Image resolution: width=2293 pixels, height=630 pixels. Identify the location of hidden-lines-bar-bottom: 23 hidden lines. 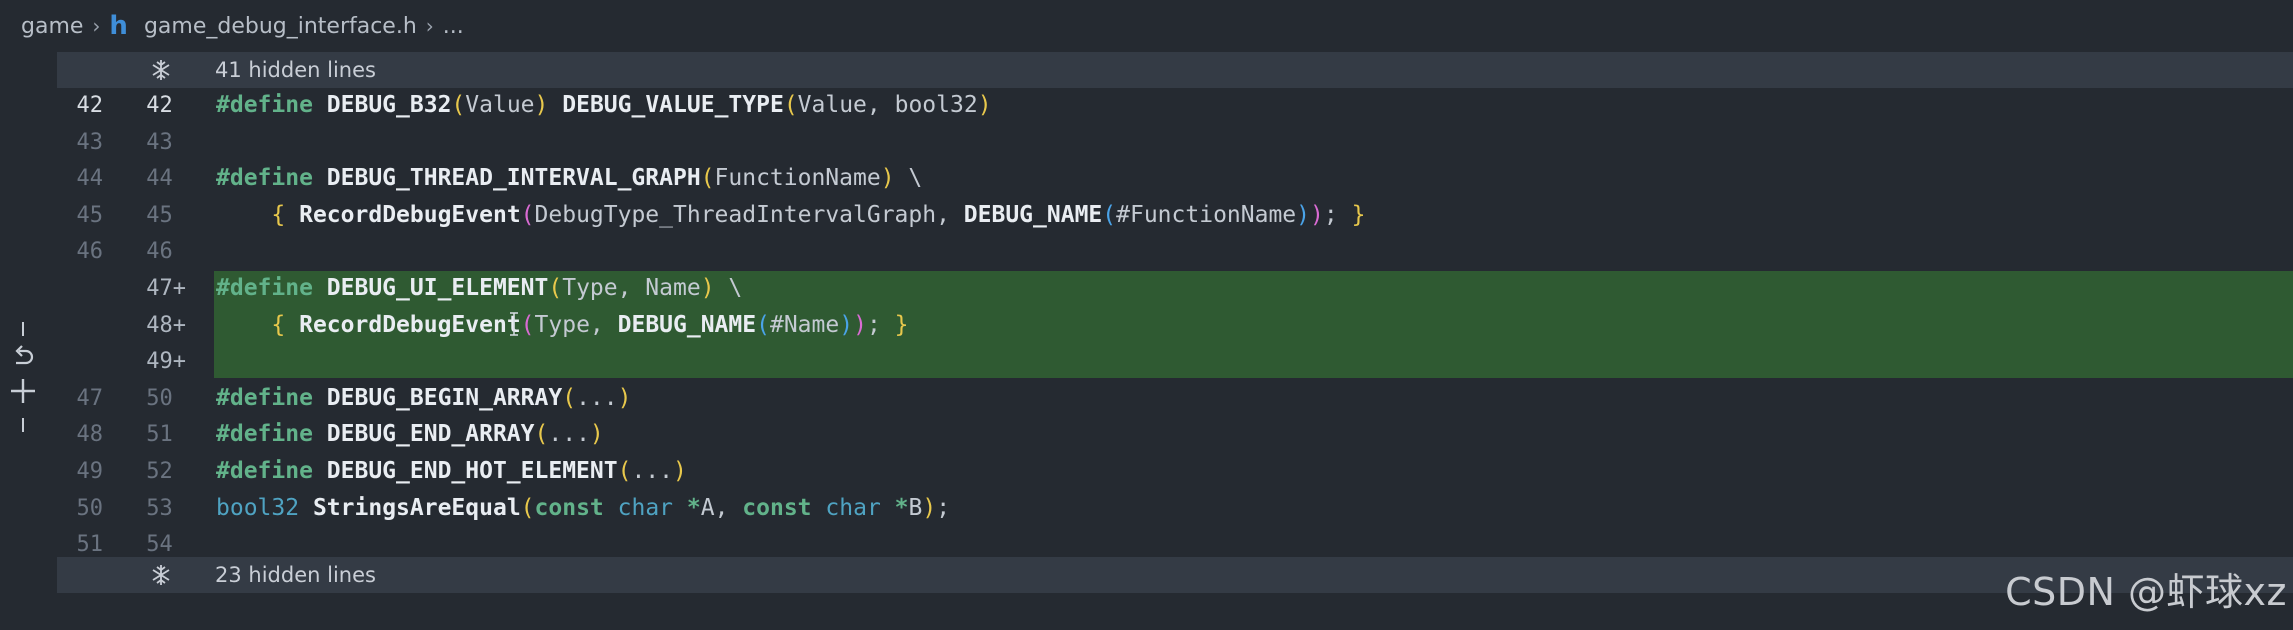
(1175, 575).